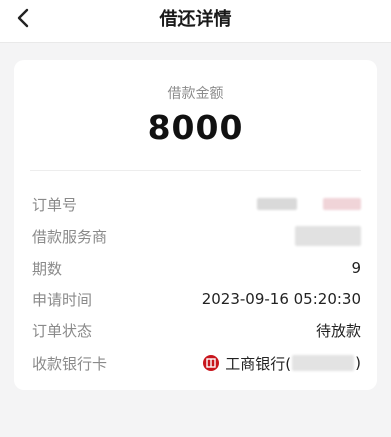 Image resolution: width=391 pixels, height=437 pixels. I want to click on periods-row: 期数 9, so click(196, 268).